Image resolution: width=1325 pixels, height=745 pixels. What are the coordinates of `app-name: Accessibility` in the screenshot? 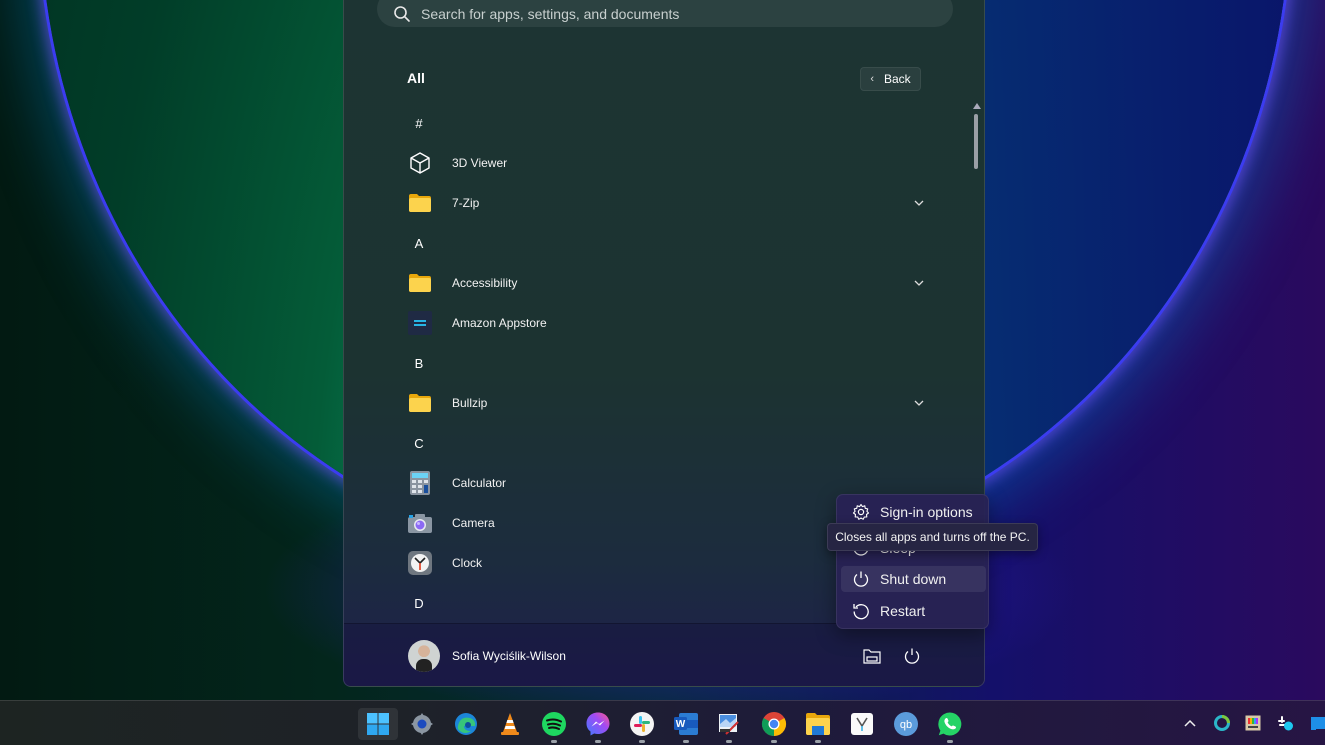 It's located at (485, 283).